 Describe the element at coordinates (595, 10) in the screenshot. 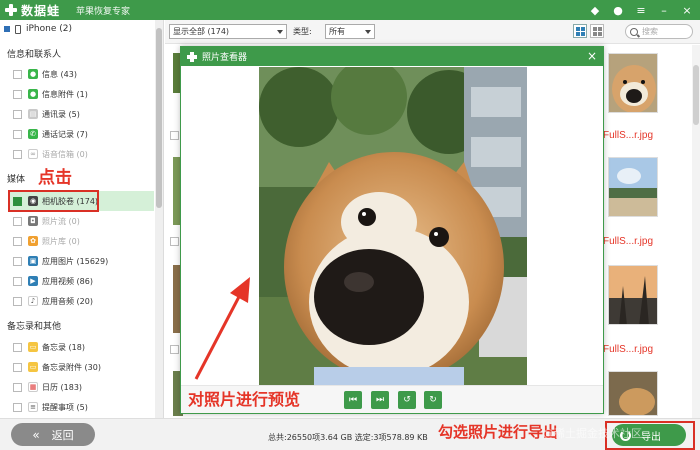

I see `diamond-icon: ◆` at that location.